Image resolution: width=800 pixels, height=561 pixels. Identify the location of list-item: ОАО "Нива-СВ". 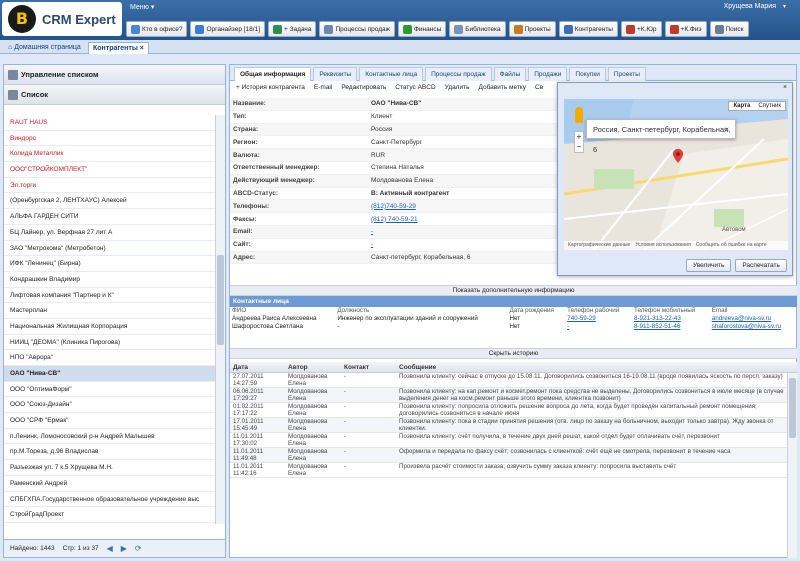
(110, 374).